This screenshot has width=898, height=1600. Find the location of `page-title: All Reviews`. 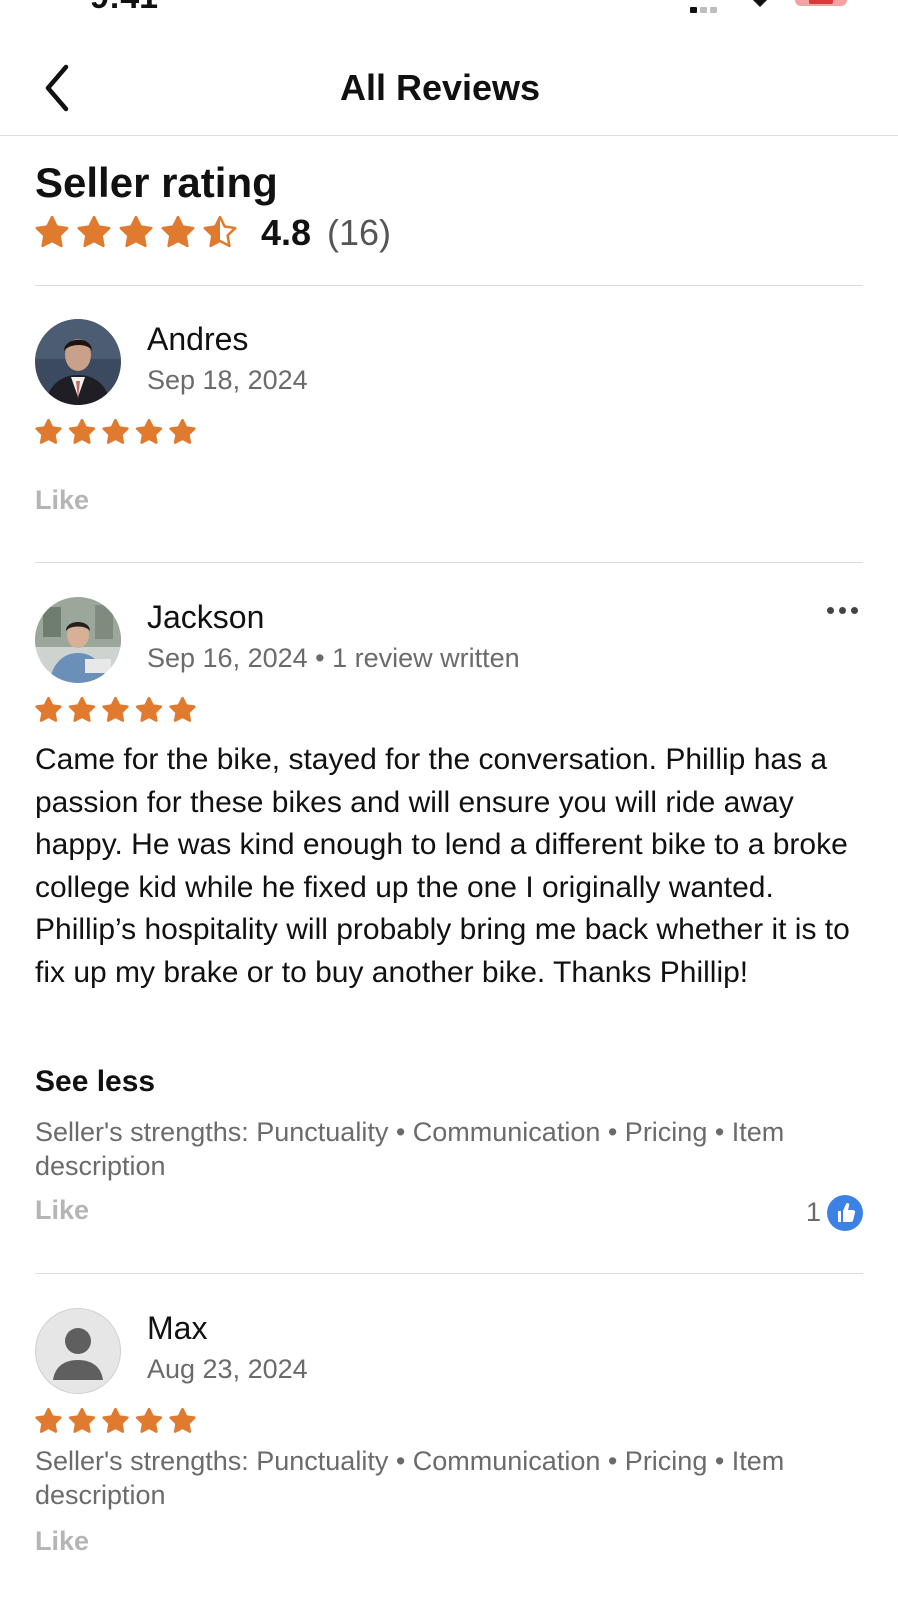

page-title: All Reviews is located at coordinates (440, 87).